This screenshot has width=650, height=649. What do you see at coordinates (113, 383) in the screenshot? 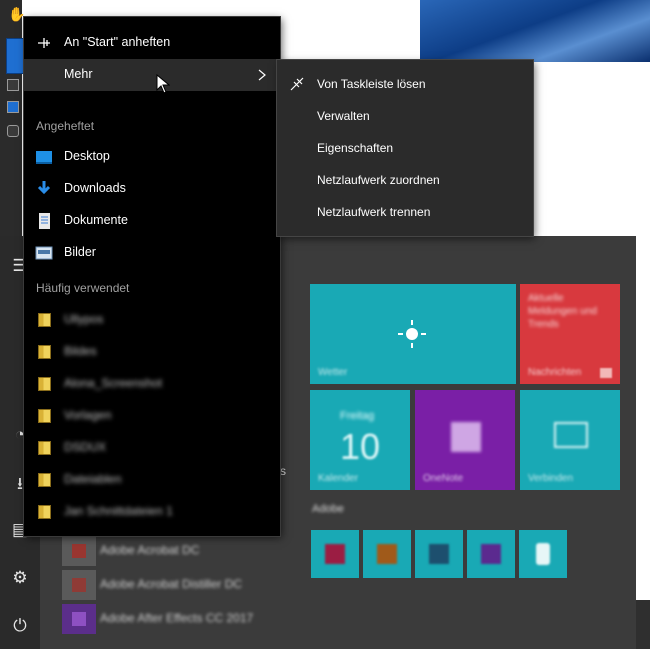
I see `menu-item-label: Alona_Screenshot` at bounding box center [113, 383].